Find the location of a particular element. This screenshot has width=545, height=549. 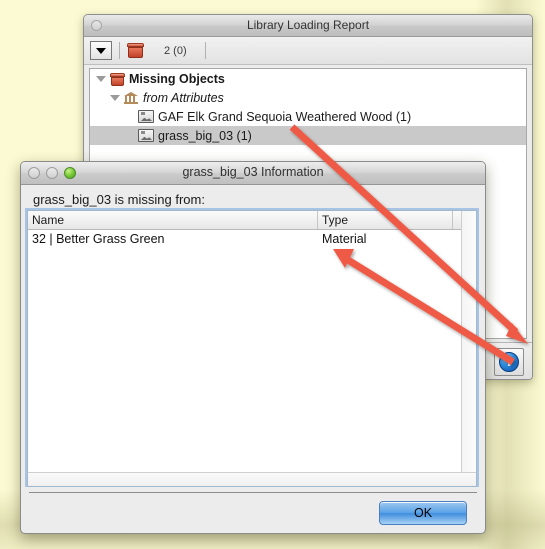

report-titlebar: Library Loading Report is located at coordinates (308, 26).